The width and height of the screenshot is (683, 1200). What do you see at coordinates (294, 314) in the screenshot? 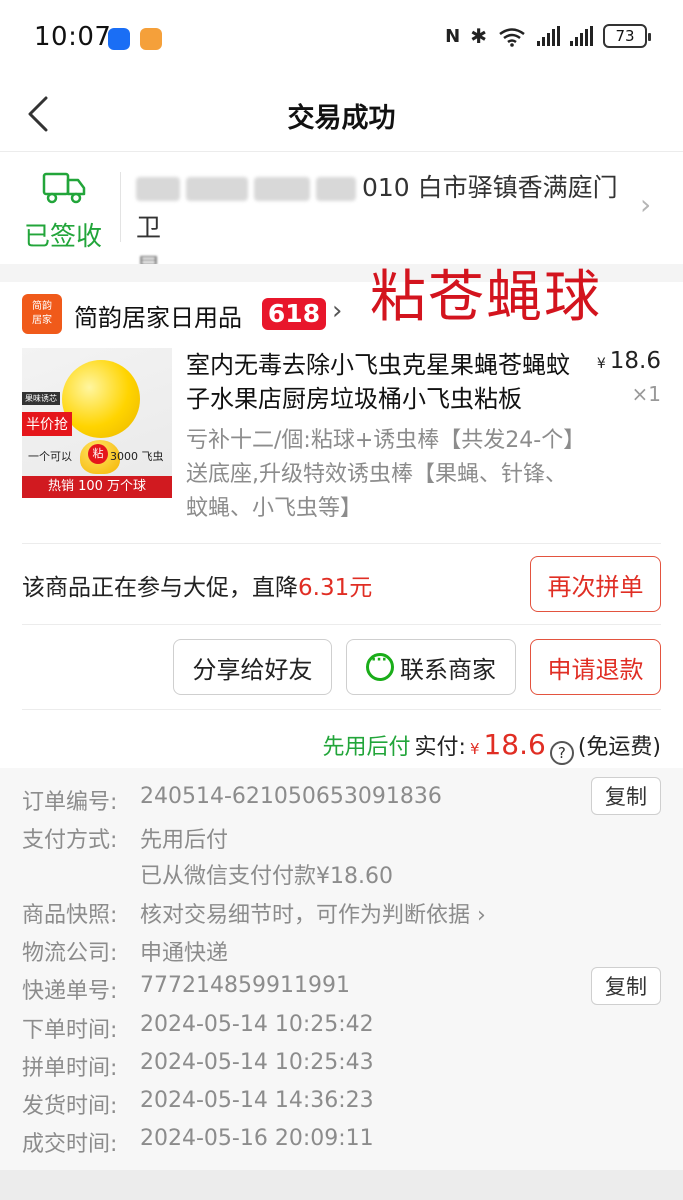
I see `618-badge: 618` at bounding box center [294, 314].